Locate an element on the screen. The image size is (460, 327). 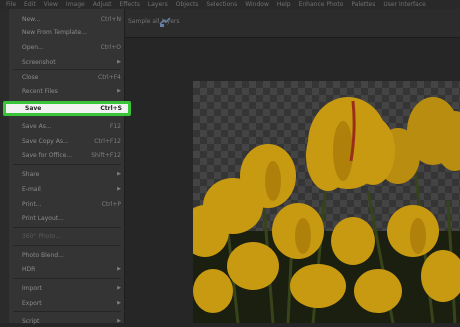
menu-item-save-for-office: Save for Office... Shift+F12 is located at coordinates (67, 155).